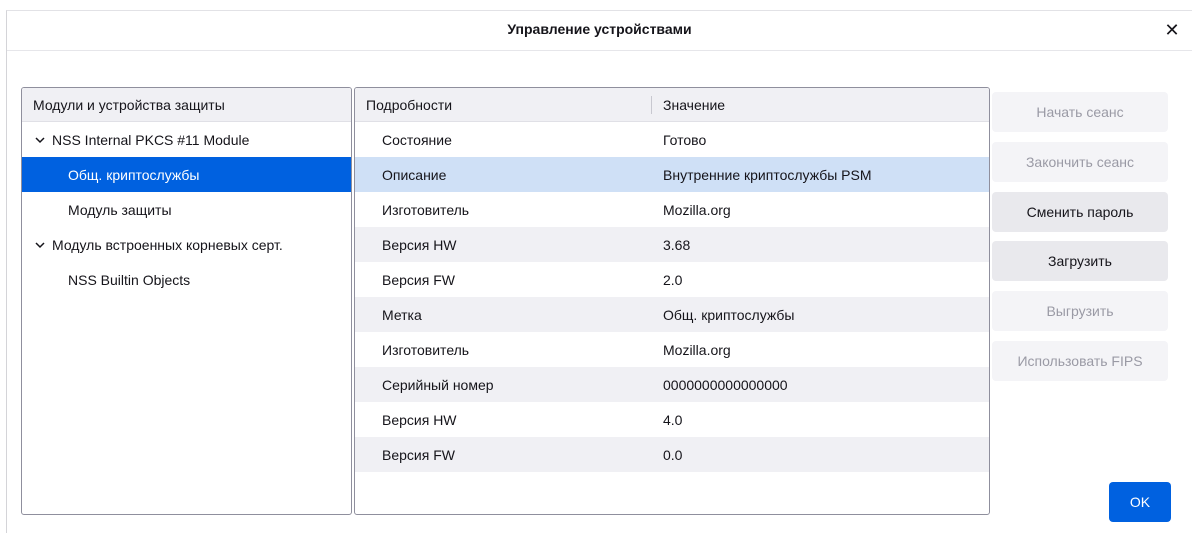  I want to click on tree-item-label: Общ. криптослужбы, so click(134, 174).